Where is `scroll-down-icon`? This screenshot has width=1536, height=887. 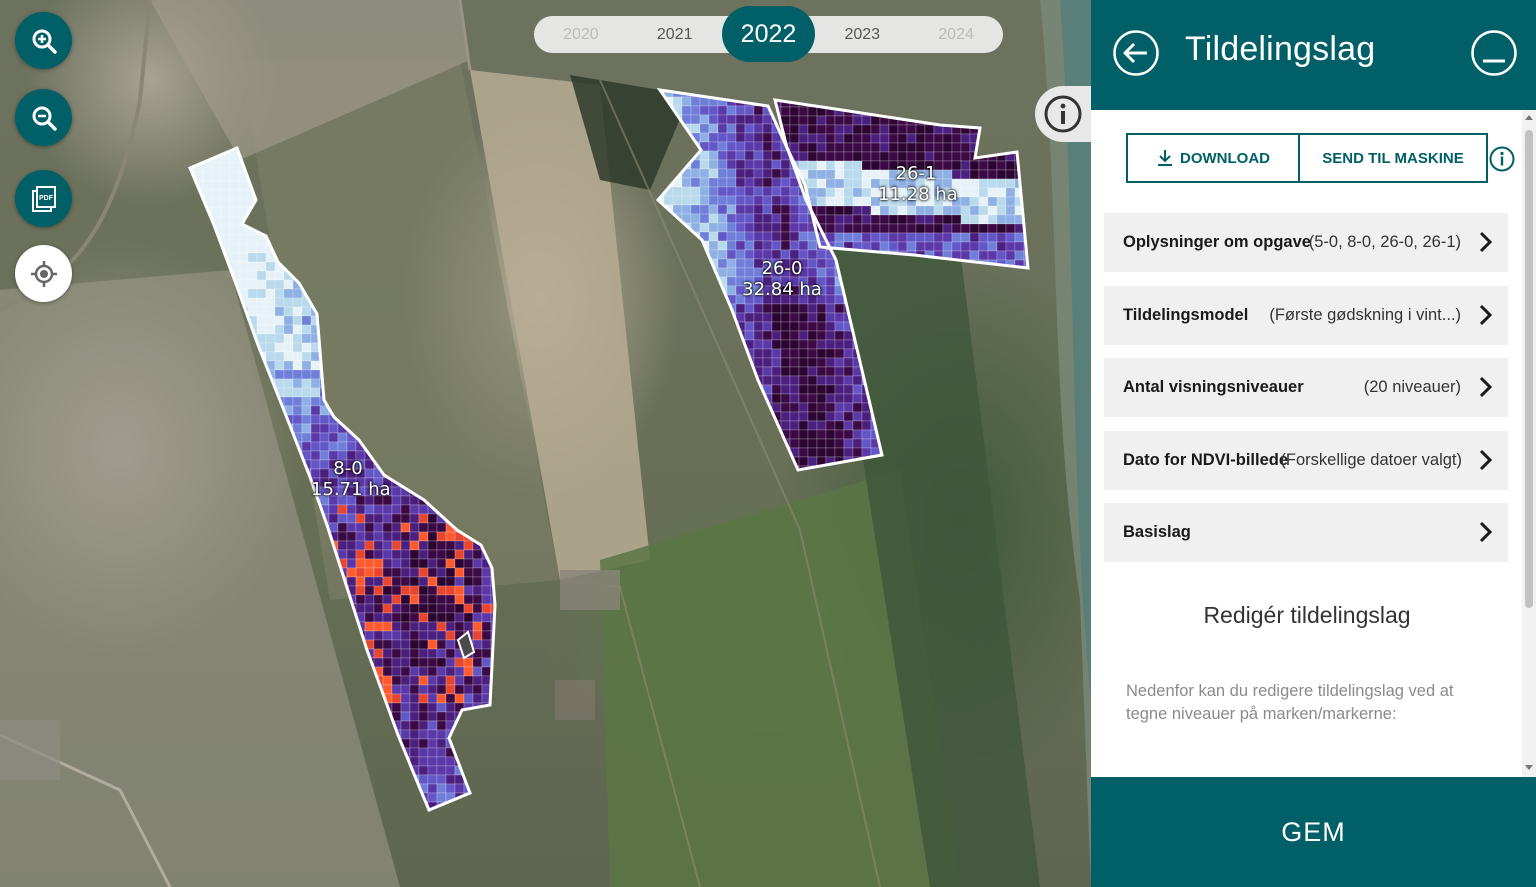 scroll-down-icon is located at coordinates (1529, 767).